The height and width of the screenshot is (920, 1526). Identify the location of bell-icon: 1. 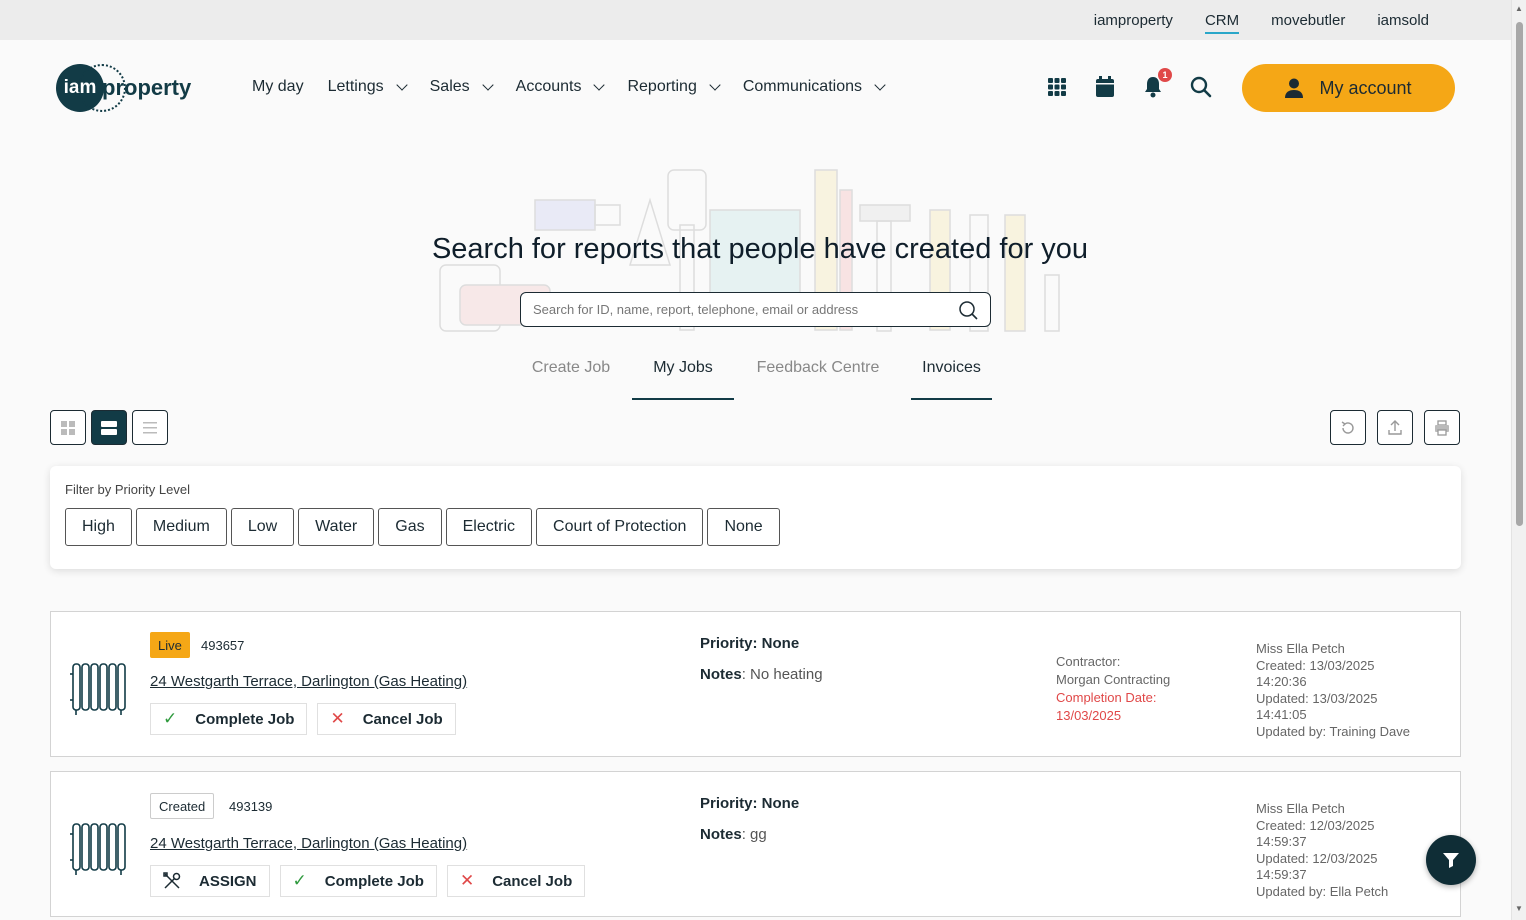
(1157, 83).